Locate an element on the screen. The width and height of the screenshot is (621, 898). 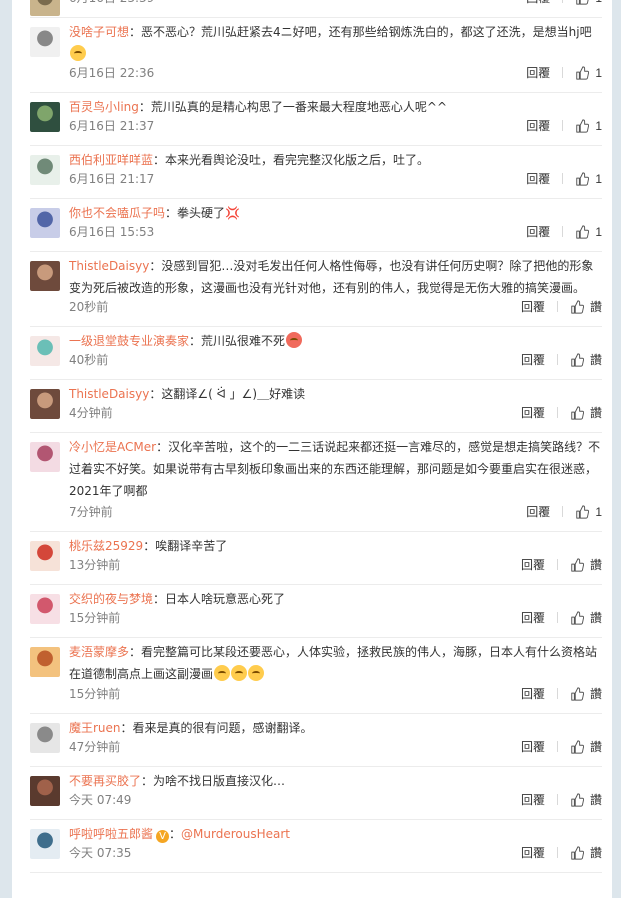
comment-username: 桃乐兹25929 is located at coordinates (106, 546).